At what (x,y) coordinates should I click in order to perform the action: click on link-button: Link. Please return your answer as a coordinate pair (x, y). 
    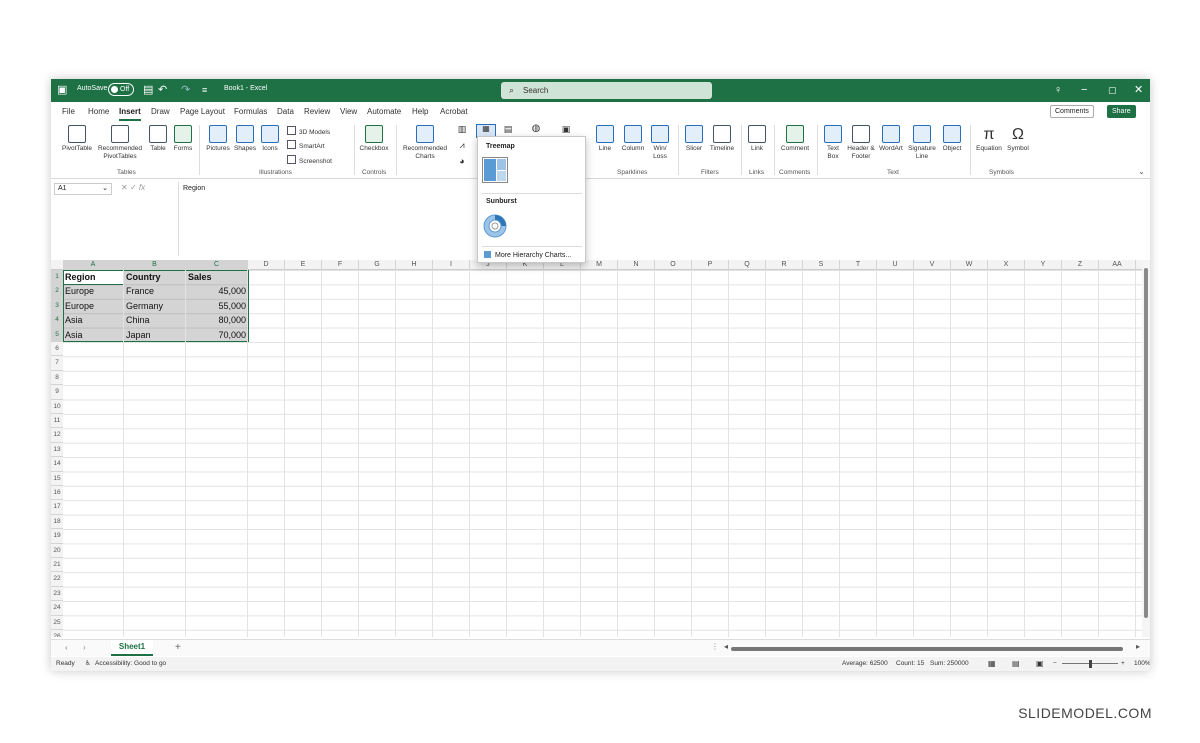
    Looking at the image, I should click on (757, 139).